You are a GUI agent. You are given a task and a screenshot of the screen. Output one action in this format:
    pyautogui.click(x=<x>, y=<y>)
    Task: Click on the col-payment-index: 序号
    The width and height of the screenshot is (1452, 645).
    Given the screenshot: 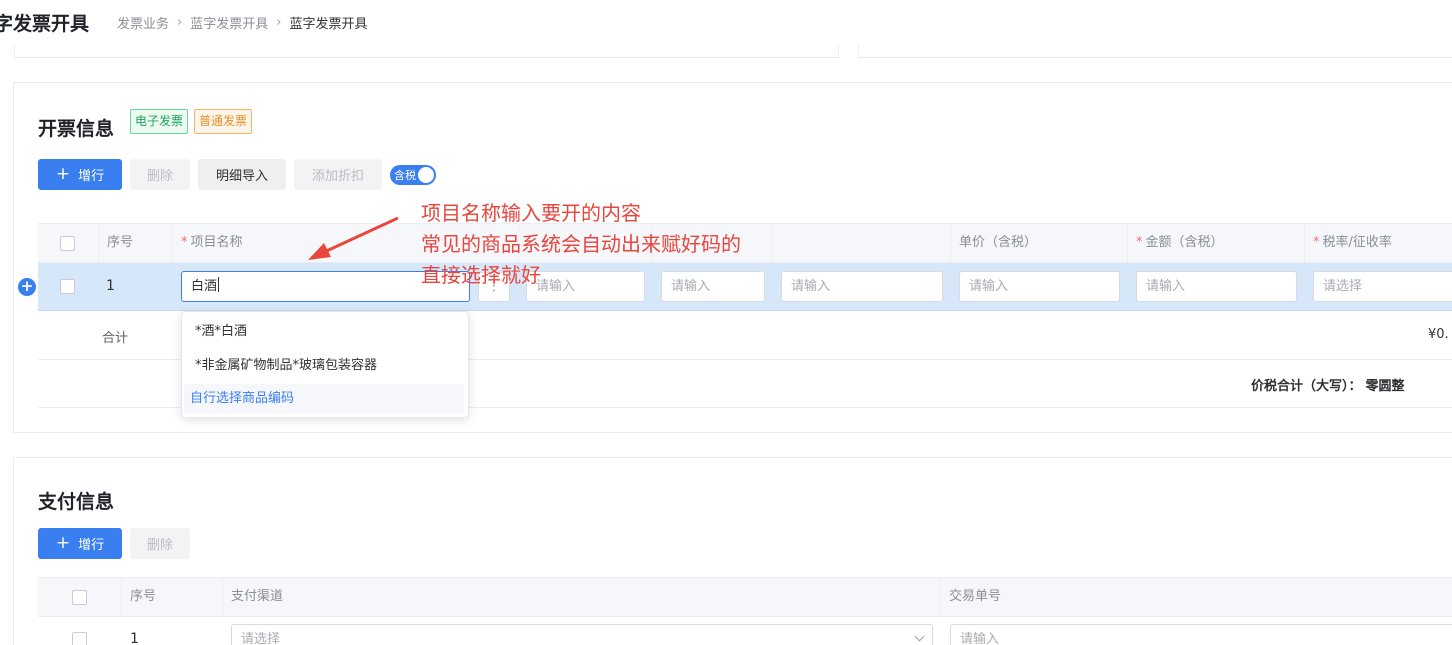 What is the action you would take?
    pyautogui.click(x=171, y=597)
    